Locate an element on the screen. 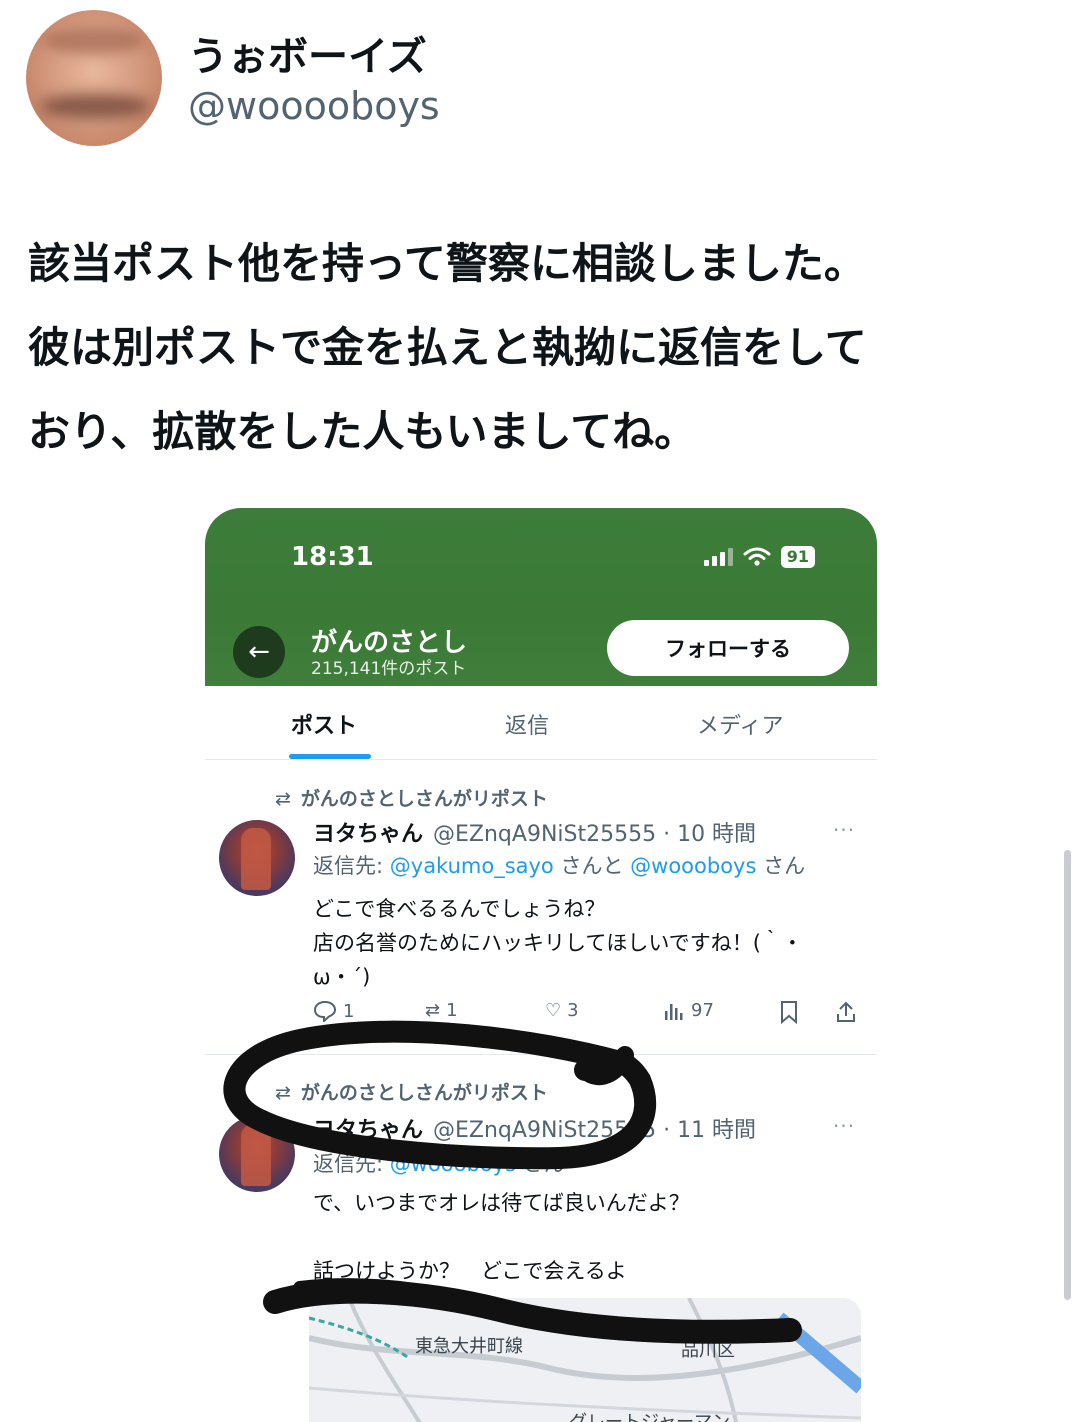  scrollbar is located at coordinates (1067, 1075).